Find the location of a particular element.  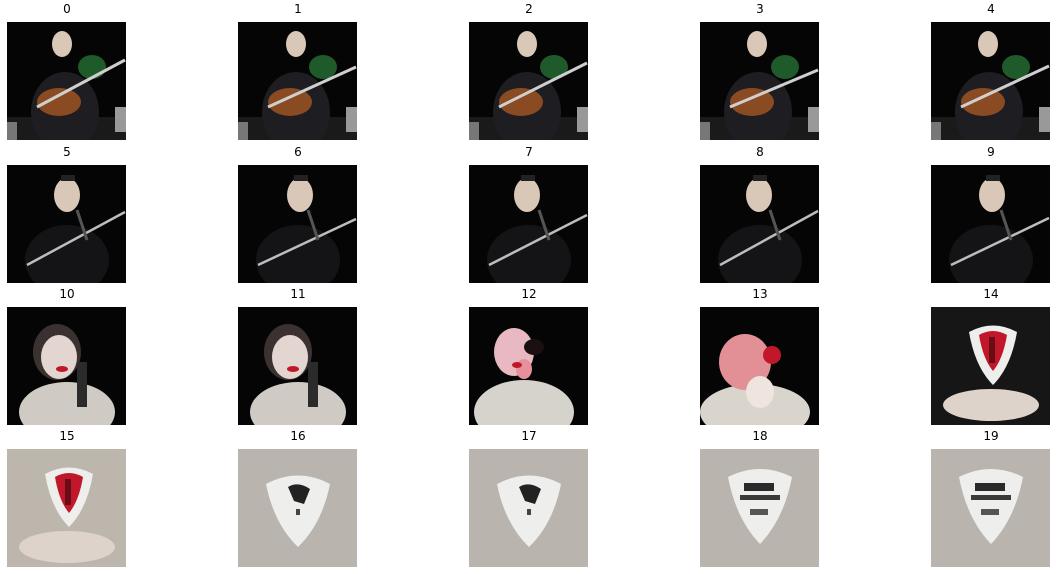

frame-cell: 6 is located at coordinates (298, 213).